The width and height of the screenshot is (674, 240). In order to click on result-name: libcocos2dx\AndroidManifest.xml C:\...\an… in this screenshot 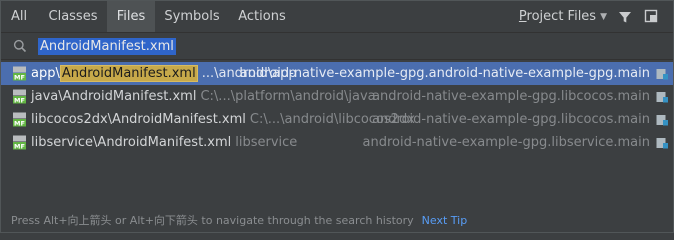, I will do `click(223, 119)`.